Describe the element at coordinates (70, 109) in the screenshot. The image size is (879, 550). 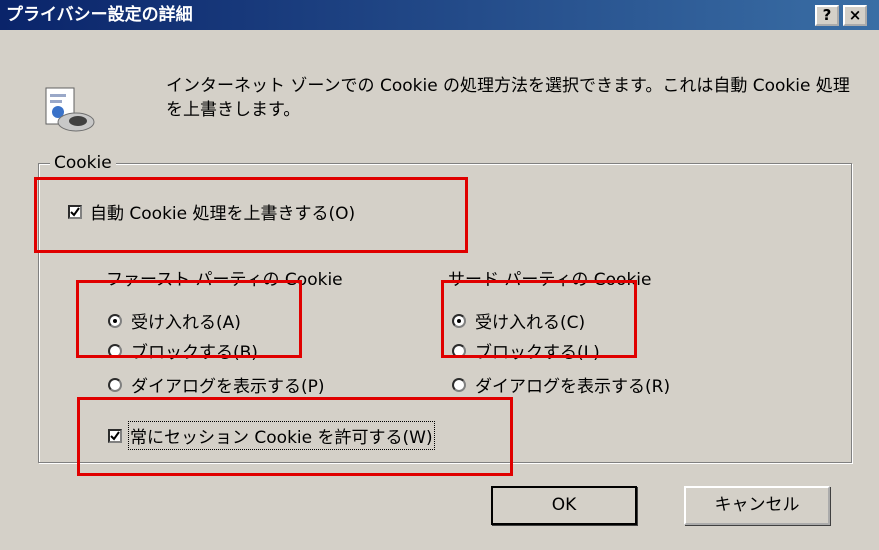
I see `privacy-settings-icon` at that location.